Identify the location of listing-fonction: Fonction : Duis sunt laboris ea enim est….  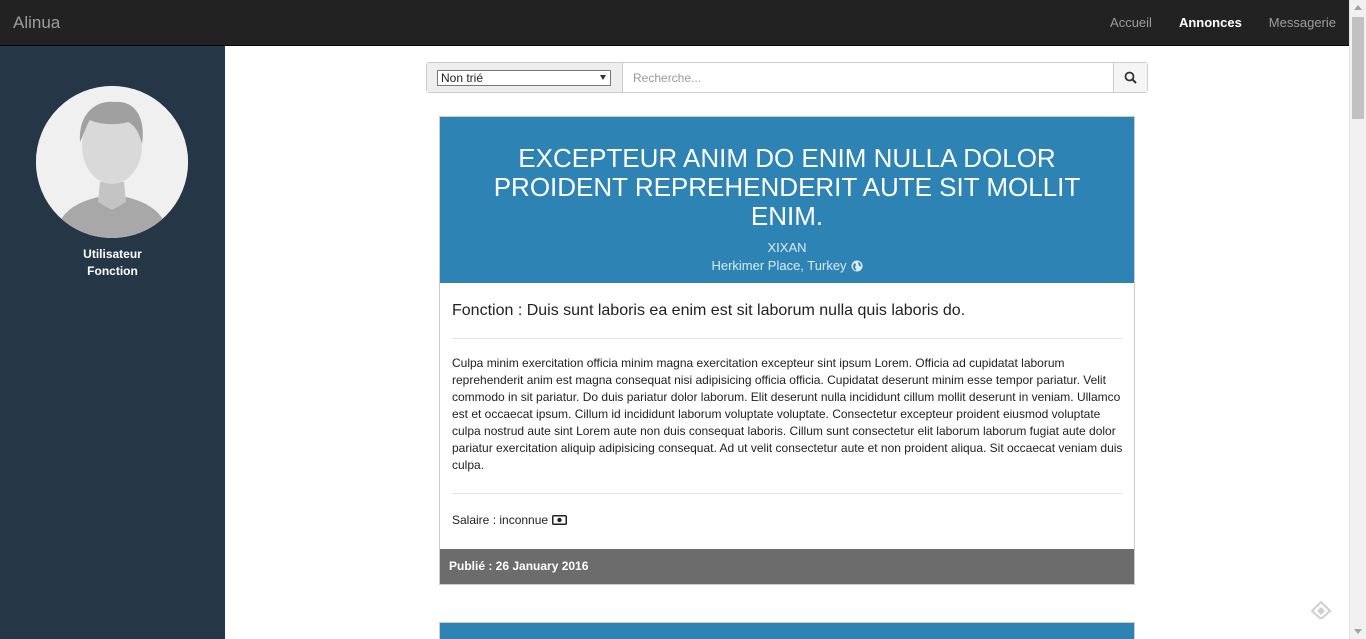
(709, 310).